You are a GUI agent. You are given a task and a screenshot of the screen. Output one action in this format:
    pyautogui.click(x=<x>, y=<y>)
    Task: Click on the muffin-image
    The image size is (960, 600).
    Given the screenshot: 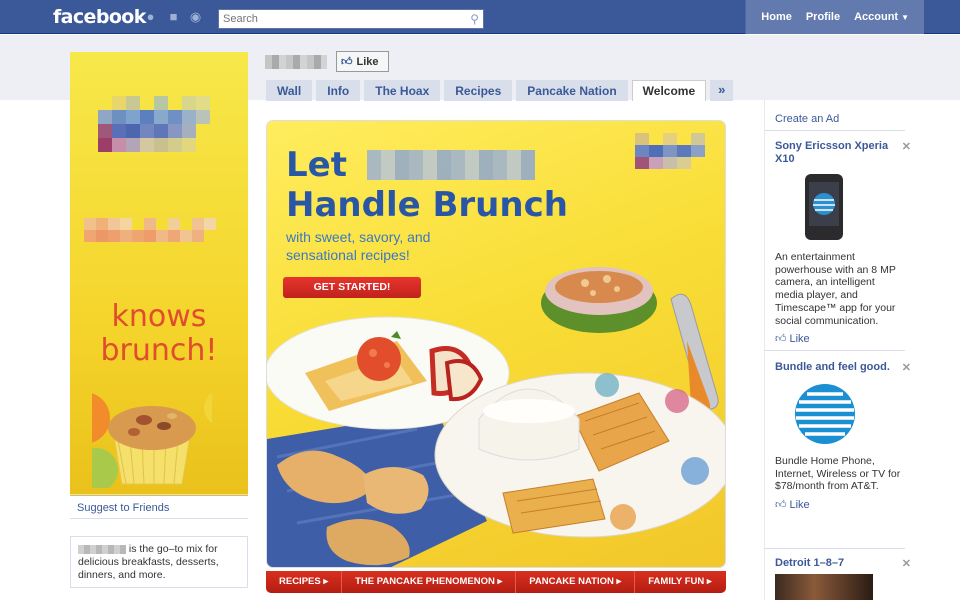 What is the action you would take?
    pyautogui.click(x=152, y=440)
    